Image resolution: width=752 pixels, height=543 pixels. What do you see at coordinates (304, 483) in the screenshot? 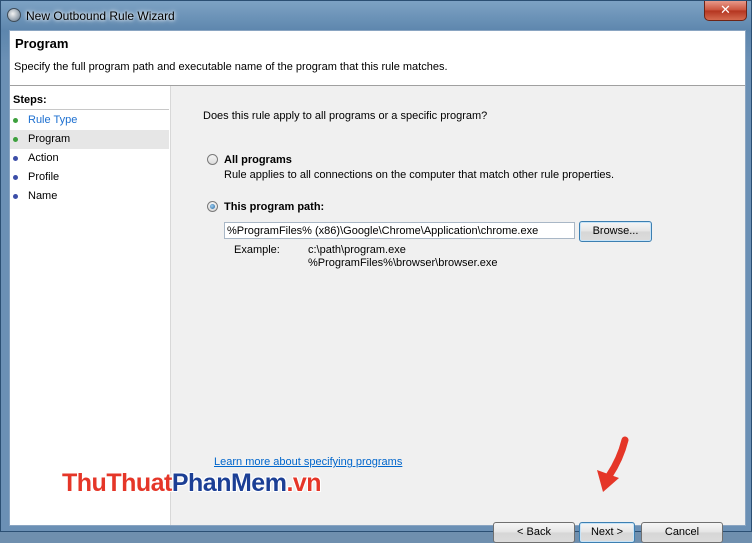
I see `watermark-part: .vn` at bounding box center [304, 483].